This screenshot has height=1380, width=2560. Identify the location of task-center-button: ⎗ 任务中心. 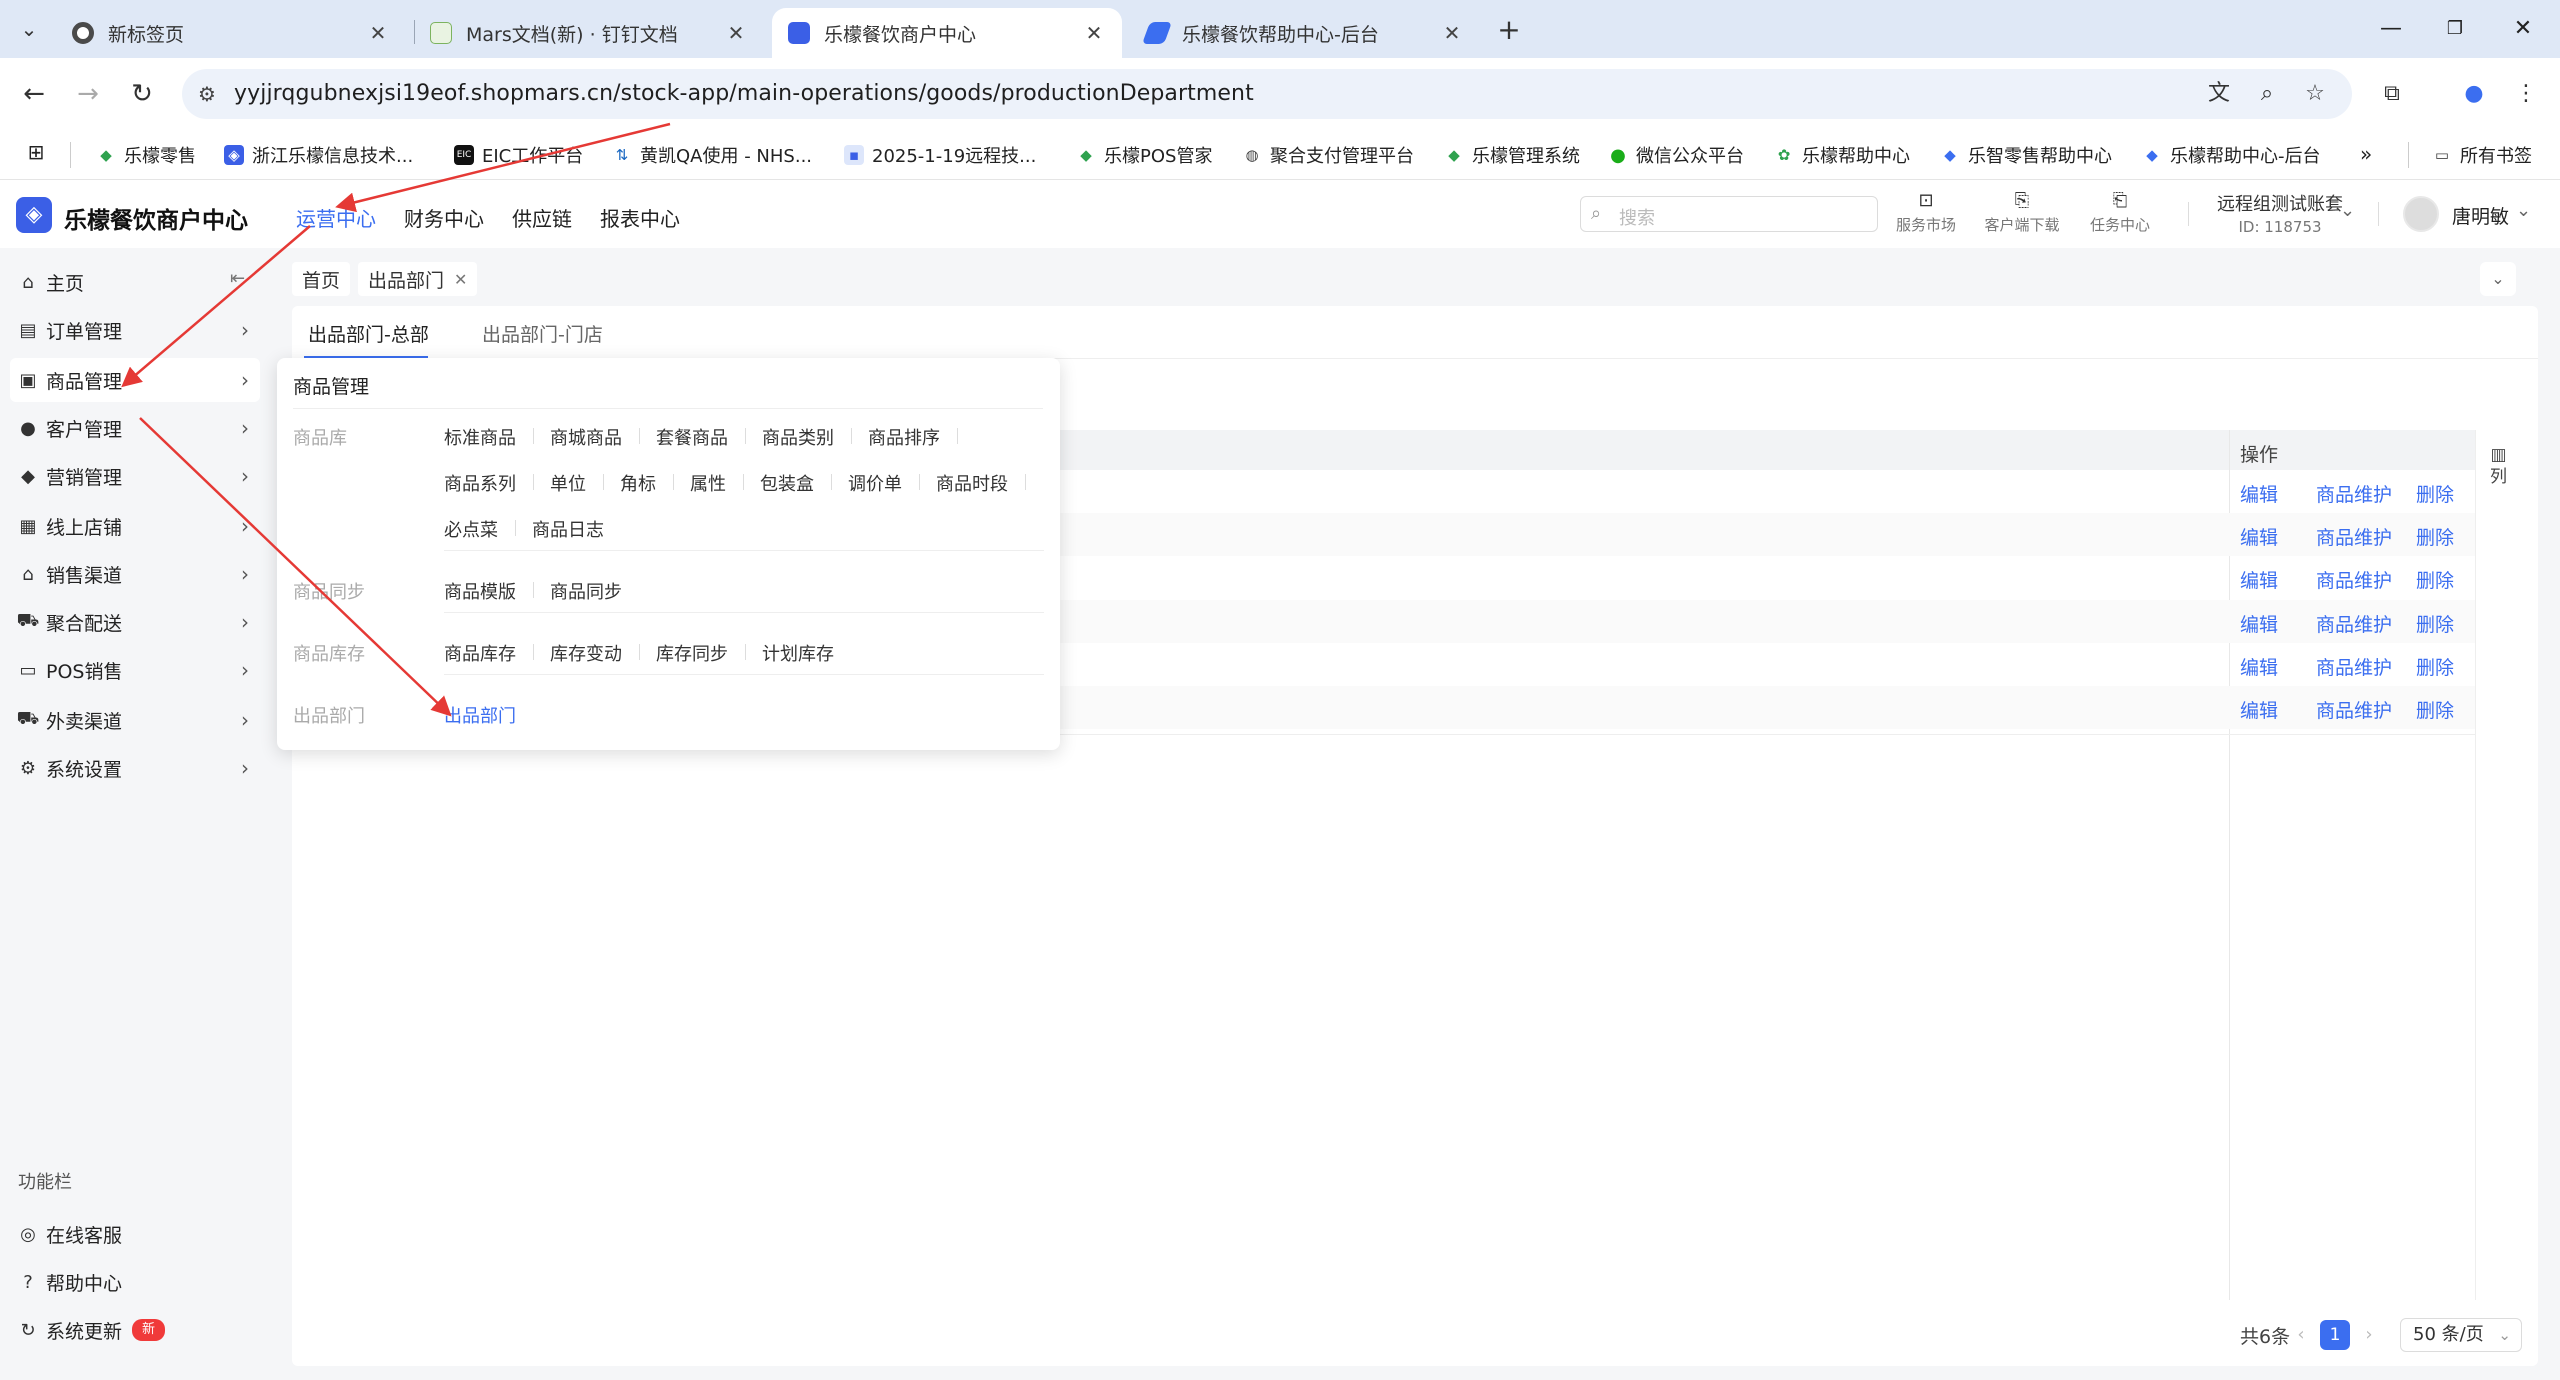
(2120, 212).